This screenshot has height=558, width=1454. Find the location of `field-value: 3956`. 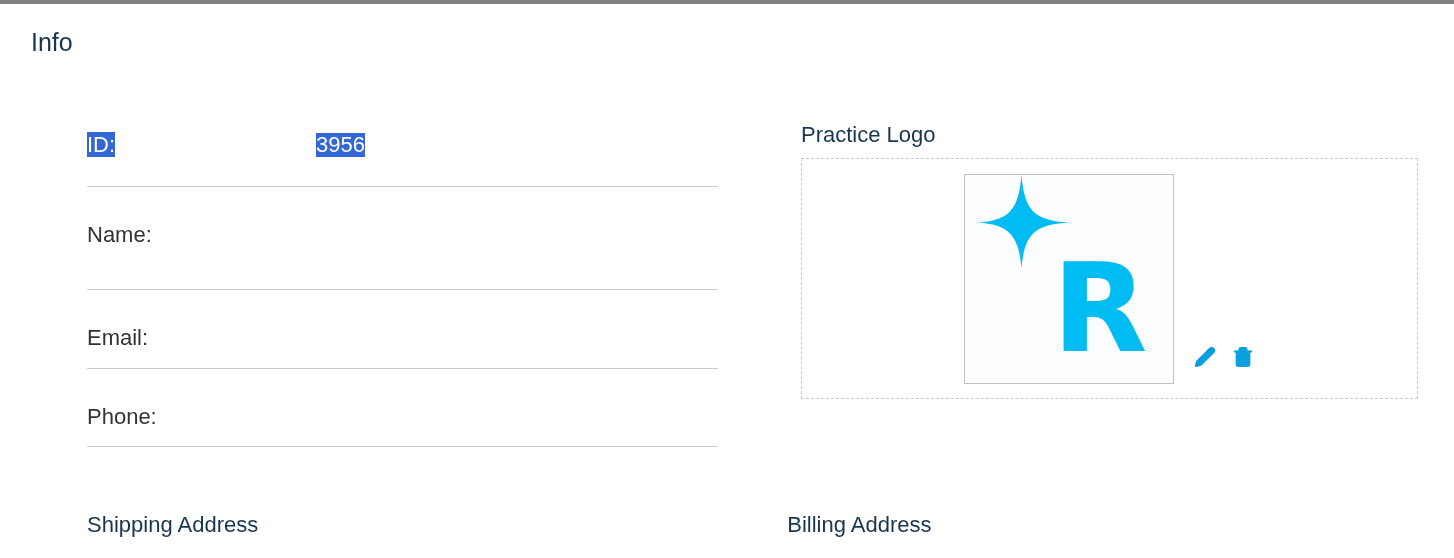

field-value: 3956 is located at coordinates (340, 145).